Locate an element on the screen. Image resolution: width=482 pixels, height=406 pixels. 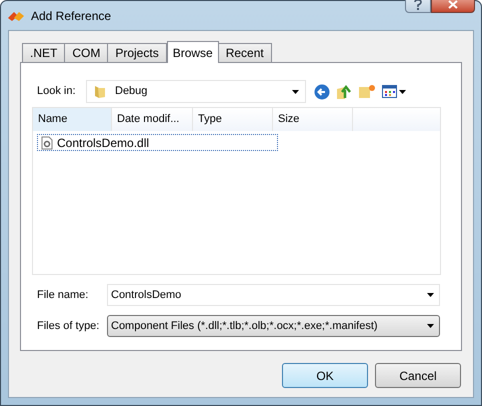
gear-file-icon is located at coordinates (47, 143).